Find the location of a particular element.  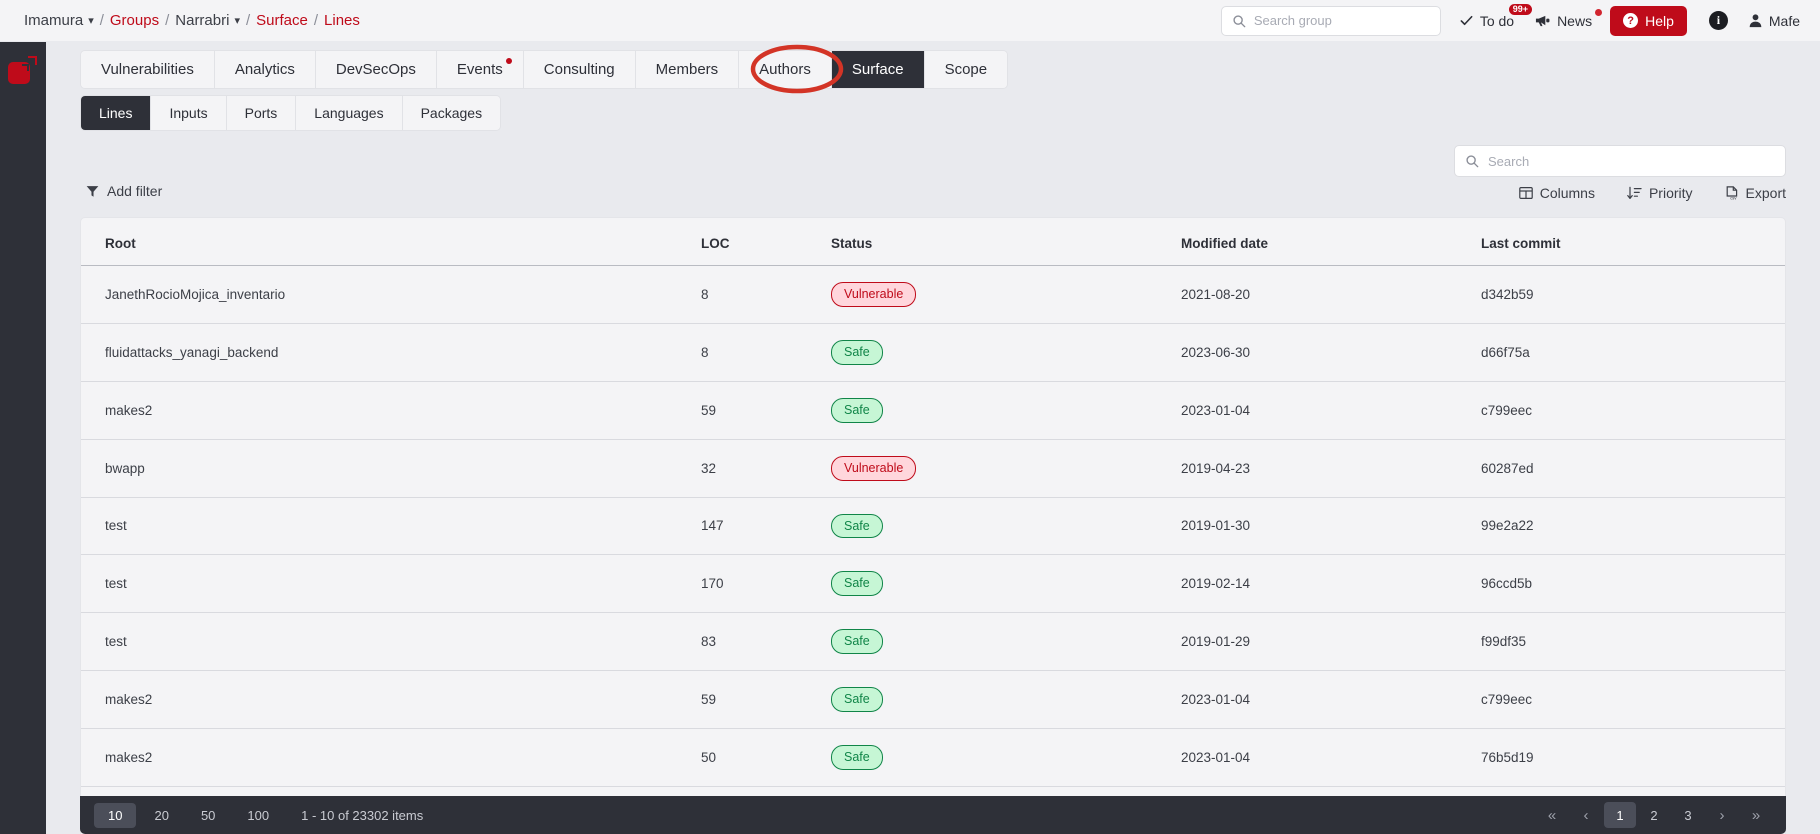

subtab-packages: Packages is located at coordinates (451, 113).